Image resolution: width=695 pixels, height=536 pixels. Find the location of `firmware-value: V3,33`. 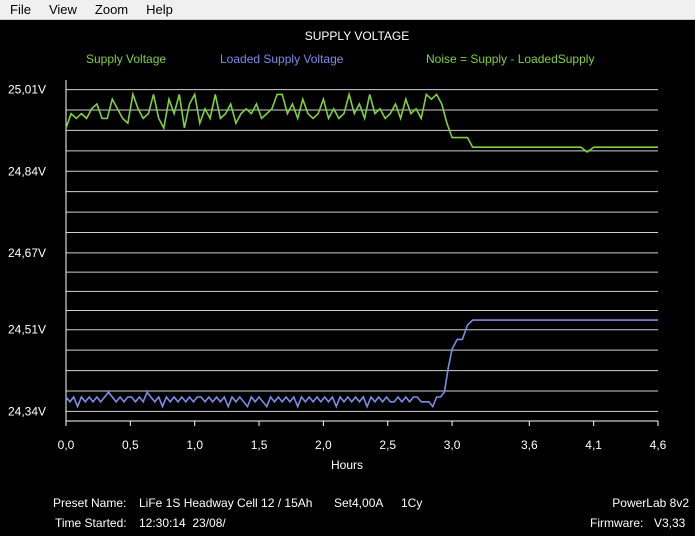

firmware-value: V3,33 is located at coordinates (670, 523).